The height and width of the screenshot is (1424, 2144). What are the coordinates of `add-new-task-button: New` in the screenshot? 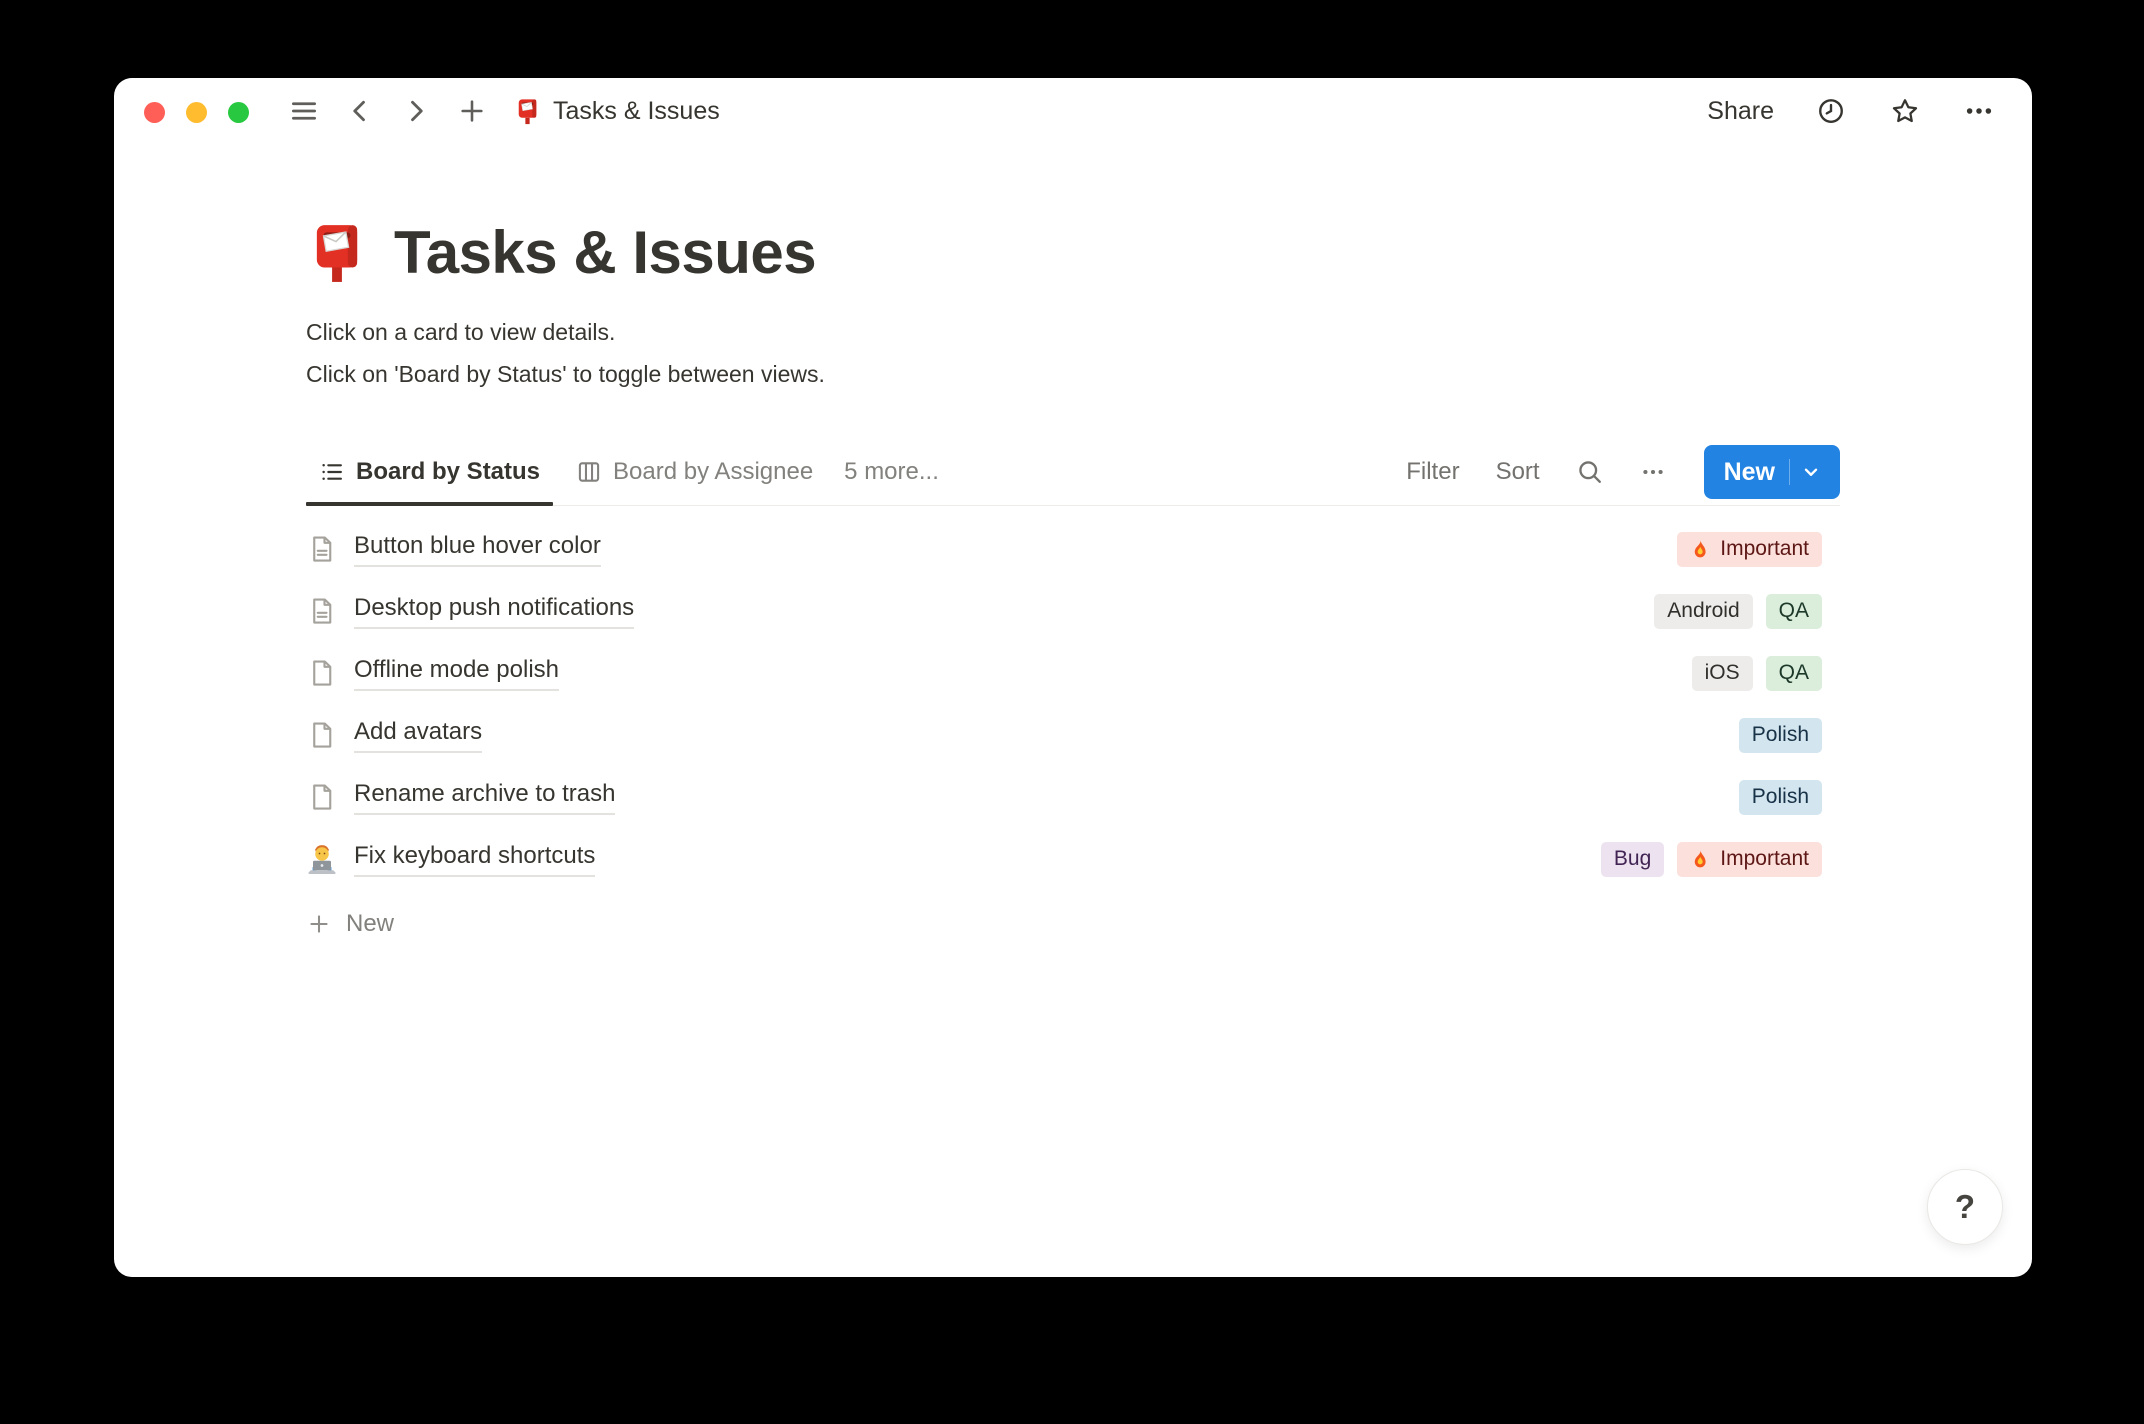 It's located at (1073, 924).